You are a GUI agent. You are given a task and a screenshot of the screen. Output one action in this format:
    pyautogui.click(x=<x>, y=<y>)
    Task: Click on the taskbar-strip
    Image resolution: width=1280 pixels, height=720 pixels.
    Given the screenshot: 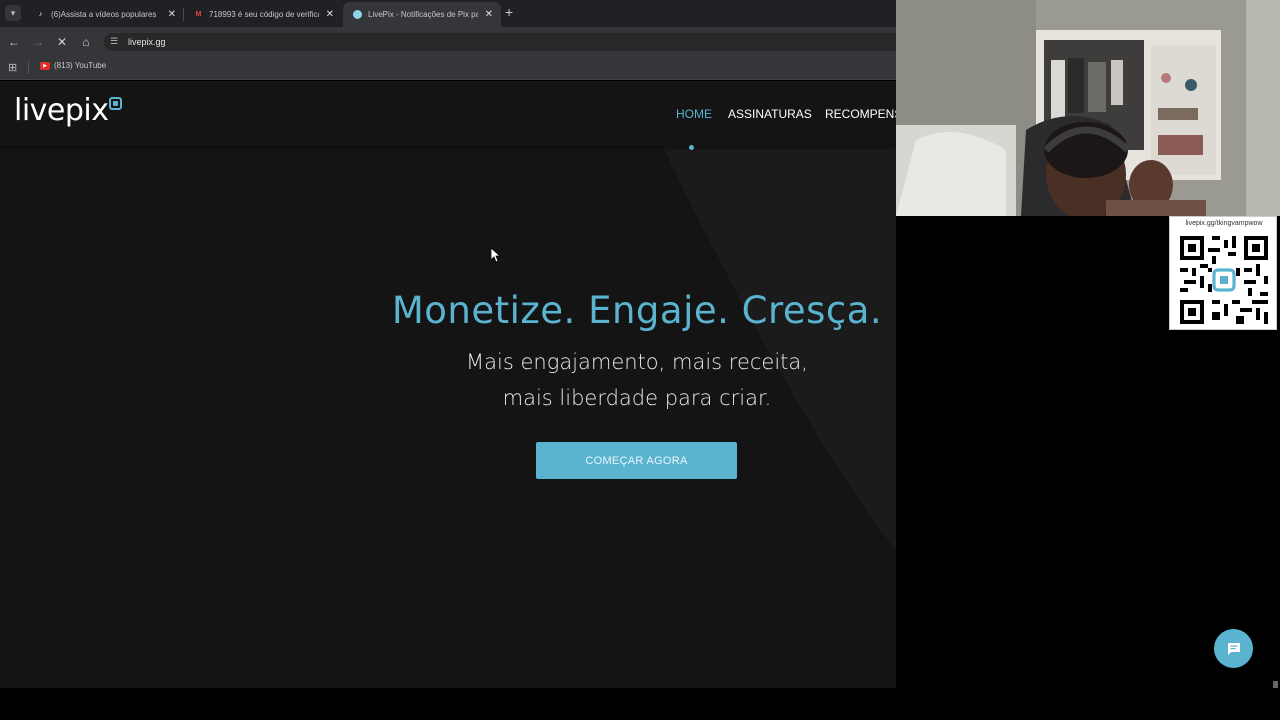 What is the action you would take?
    pyautogui.click(x=640, y=704)
    